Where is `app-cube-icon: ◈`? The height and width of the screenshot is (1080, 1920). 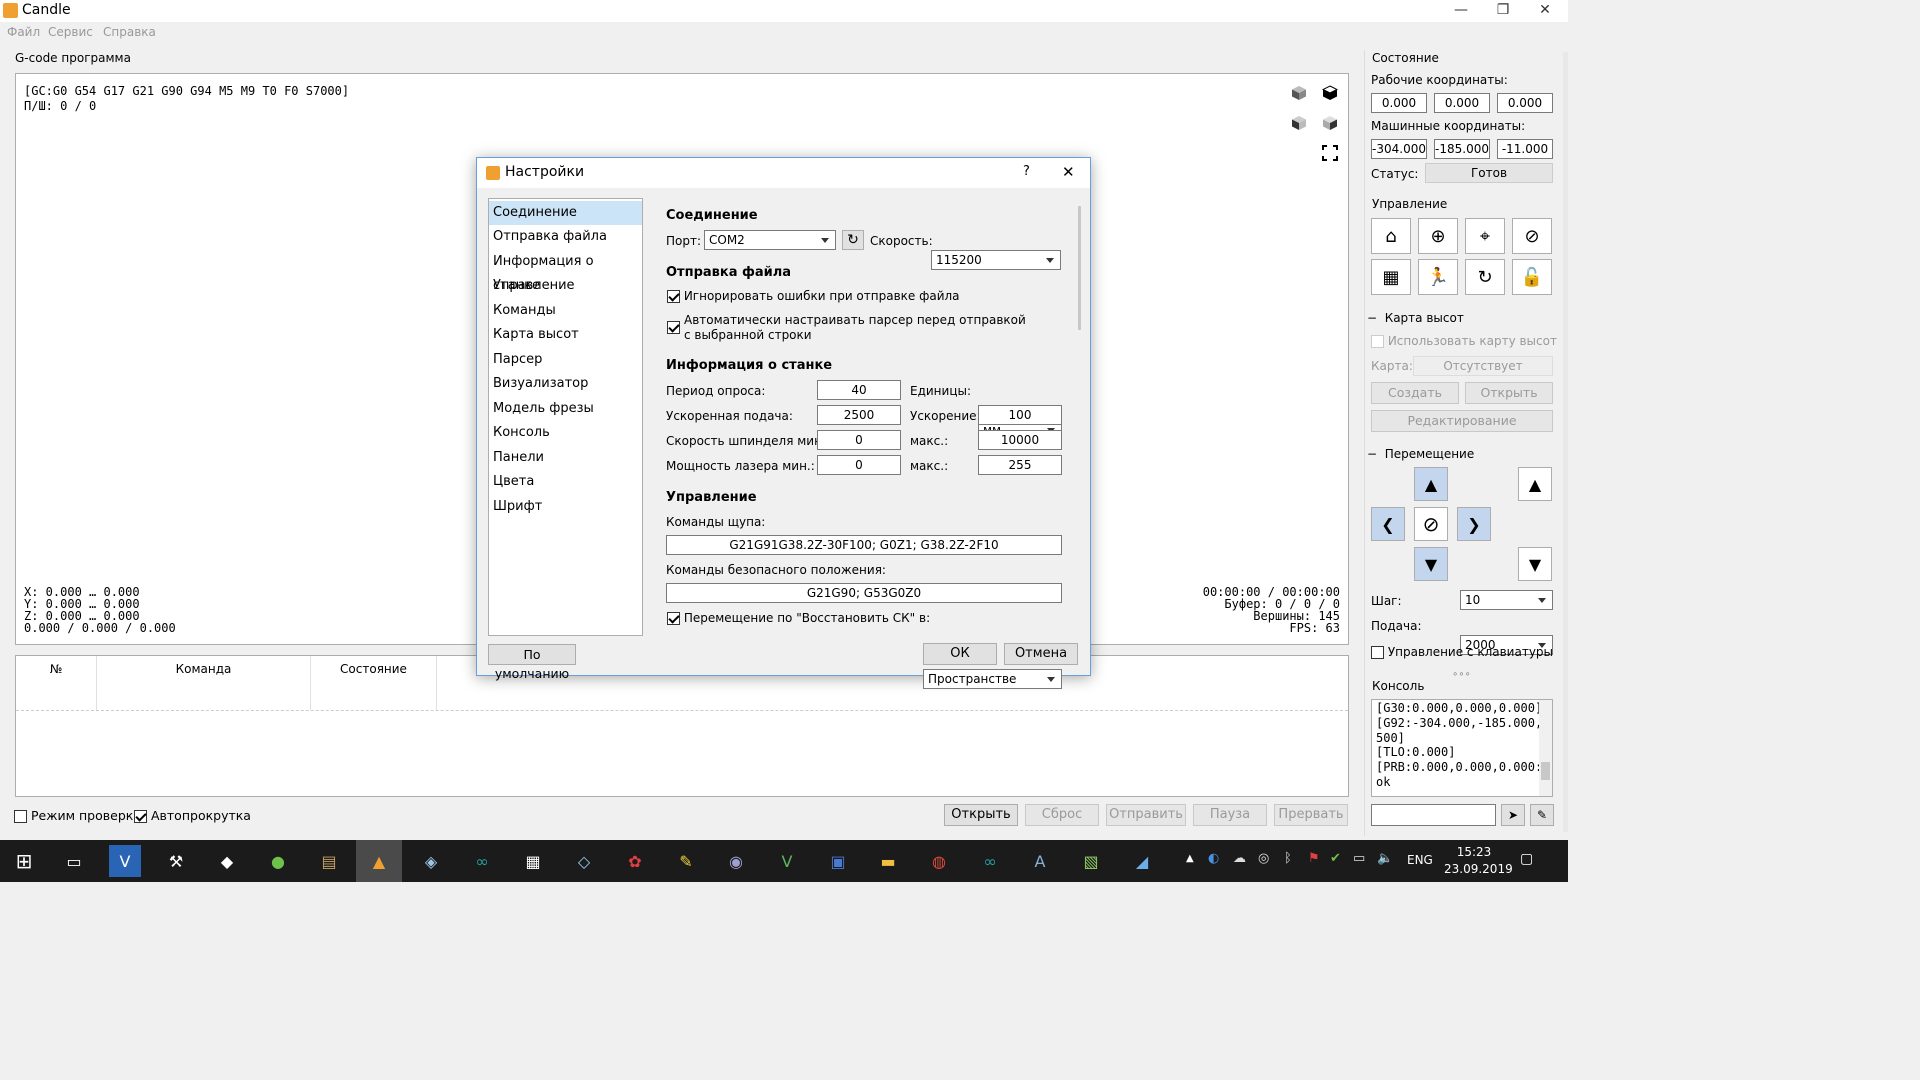
app-cube-icon: ◈ is located at coordinates (431, 861).